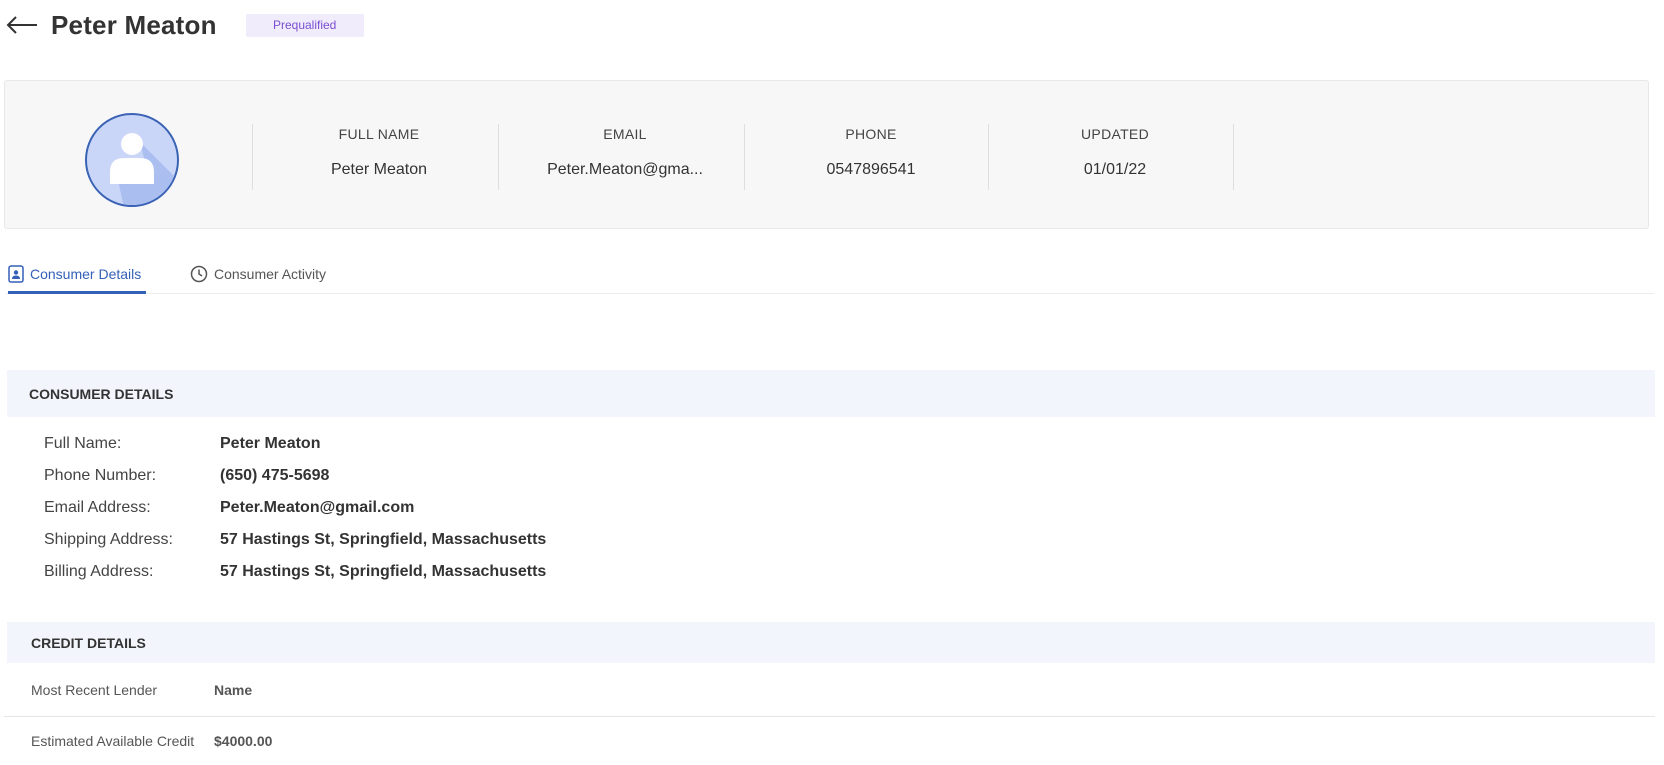  I want to click on credit-row-estimated-available-credit: Estimated Available Credit $4000.00, so click(829, 741).